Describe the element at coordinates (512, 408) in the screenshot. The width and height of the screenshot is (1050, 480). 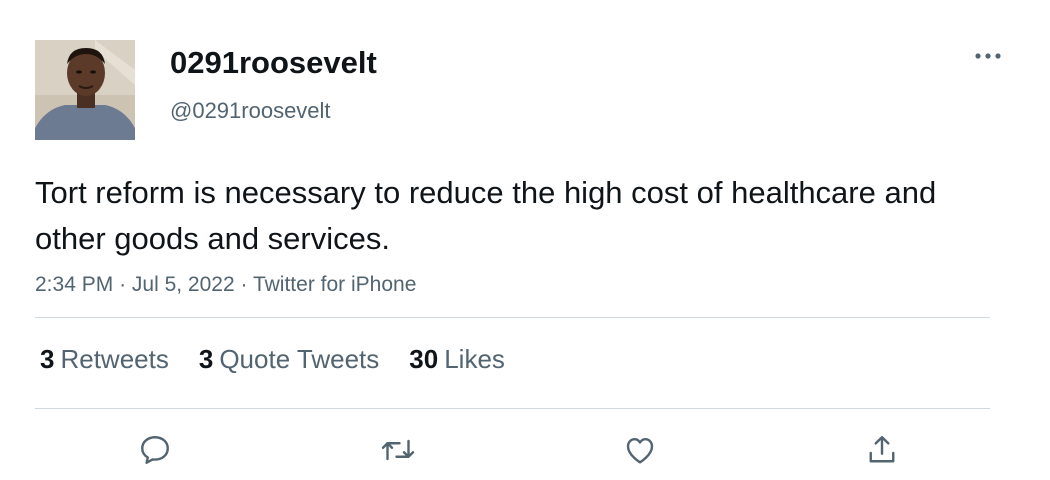
I see `divider-bottom` at that location.